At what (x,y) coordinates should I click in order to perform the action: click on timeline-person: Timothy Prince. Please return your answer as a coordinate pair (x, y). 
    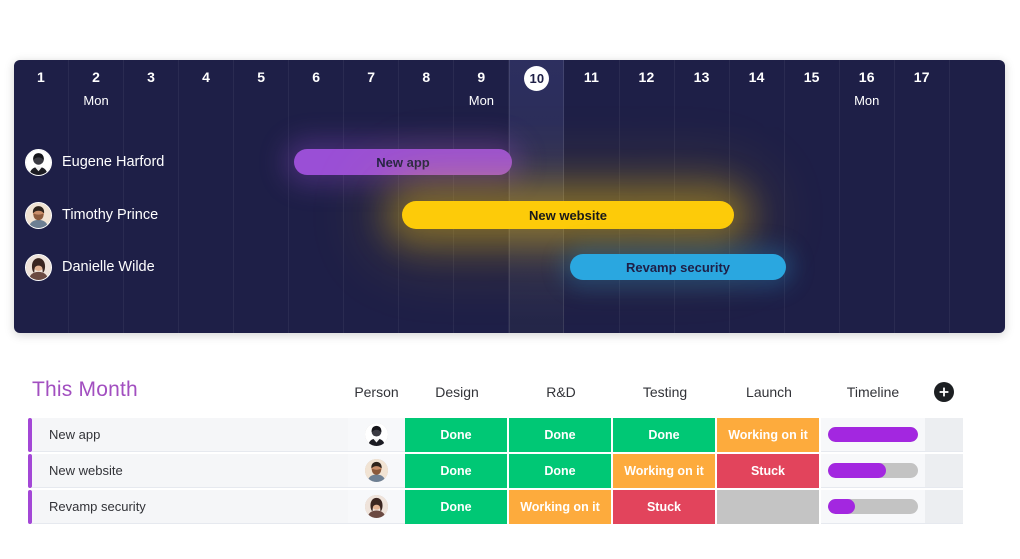
    Looking at the image, I should click on (91, 215).